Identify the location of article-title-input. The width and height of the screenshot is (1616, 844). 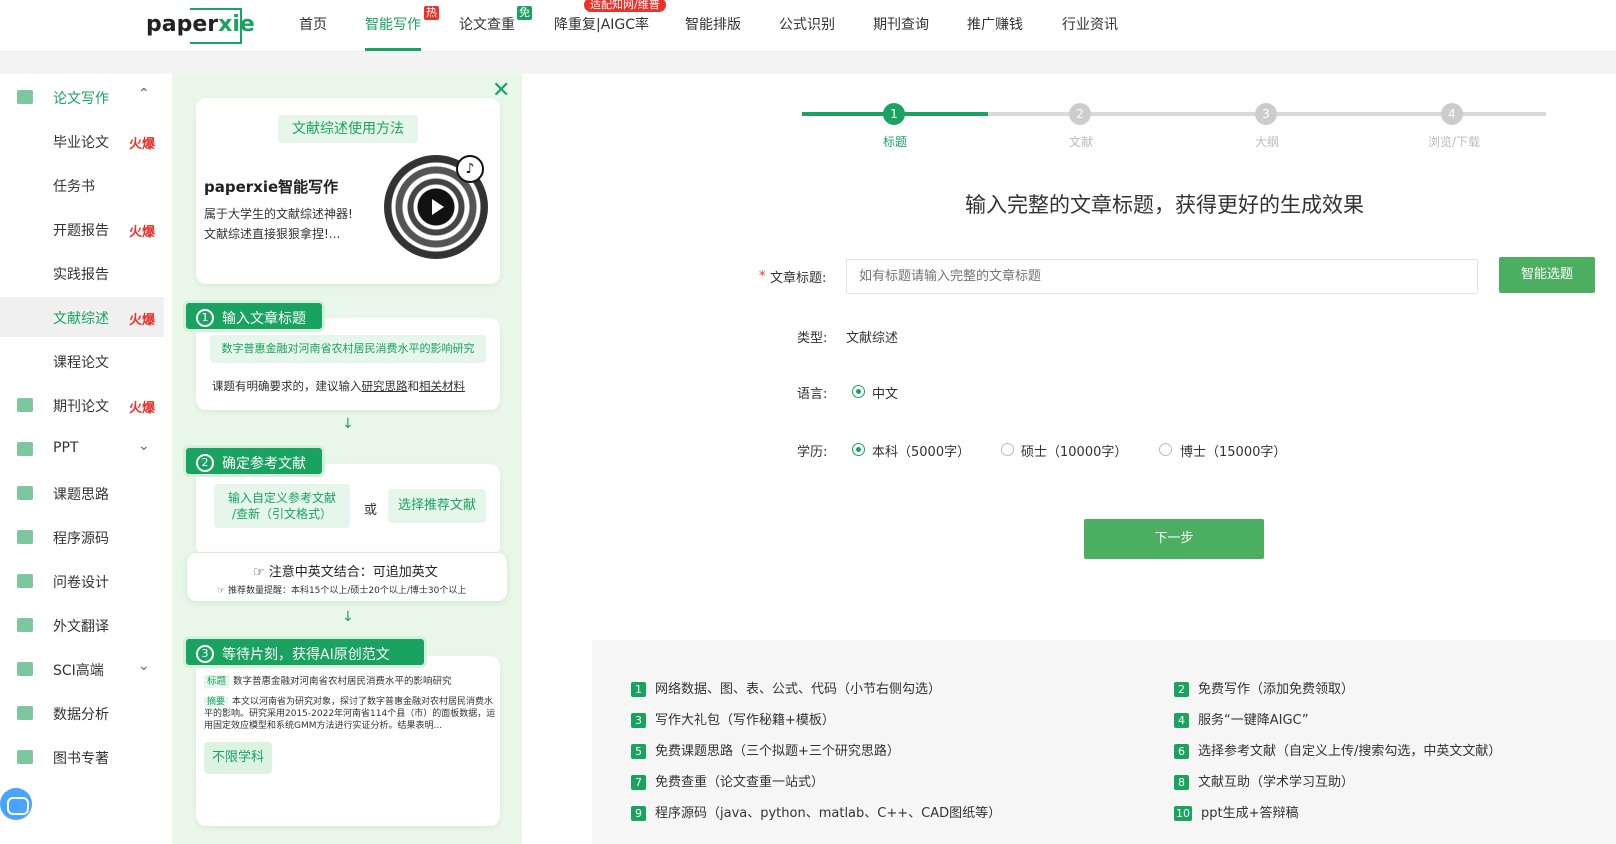
(1162, 276).